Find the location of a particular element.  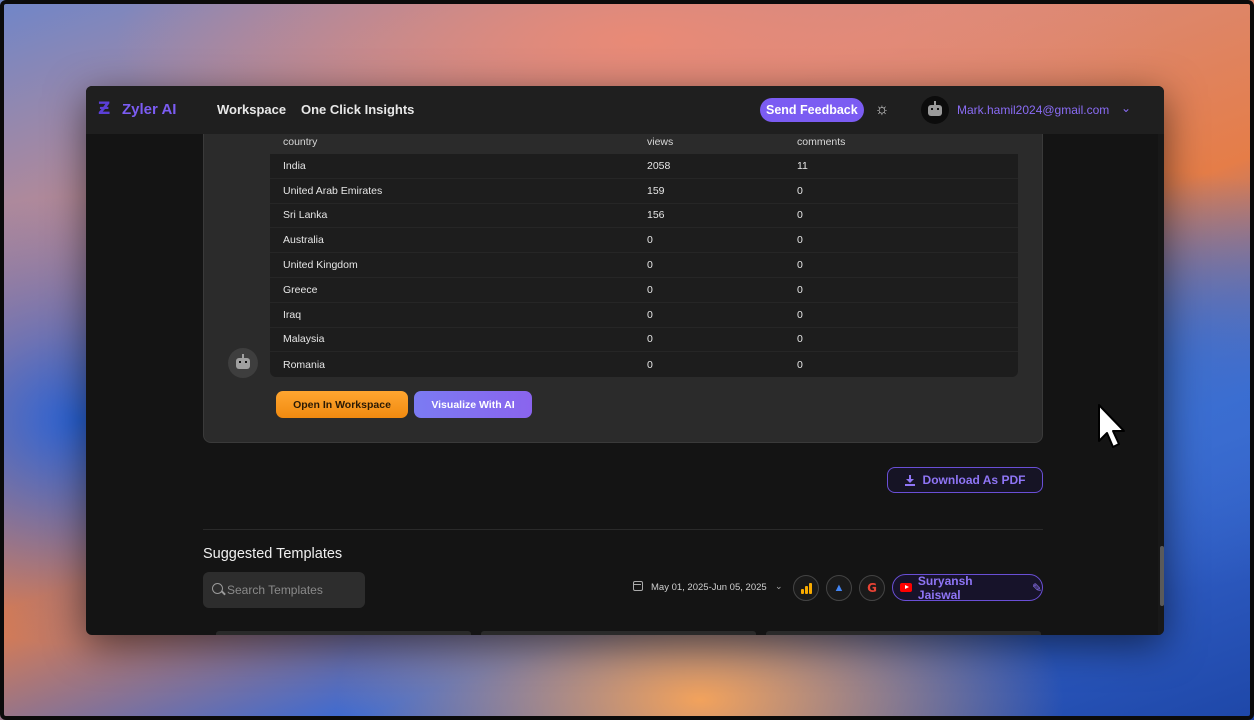

cell-views: 156 is located at coordinates (656, 215).